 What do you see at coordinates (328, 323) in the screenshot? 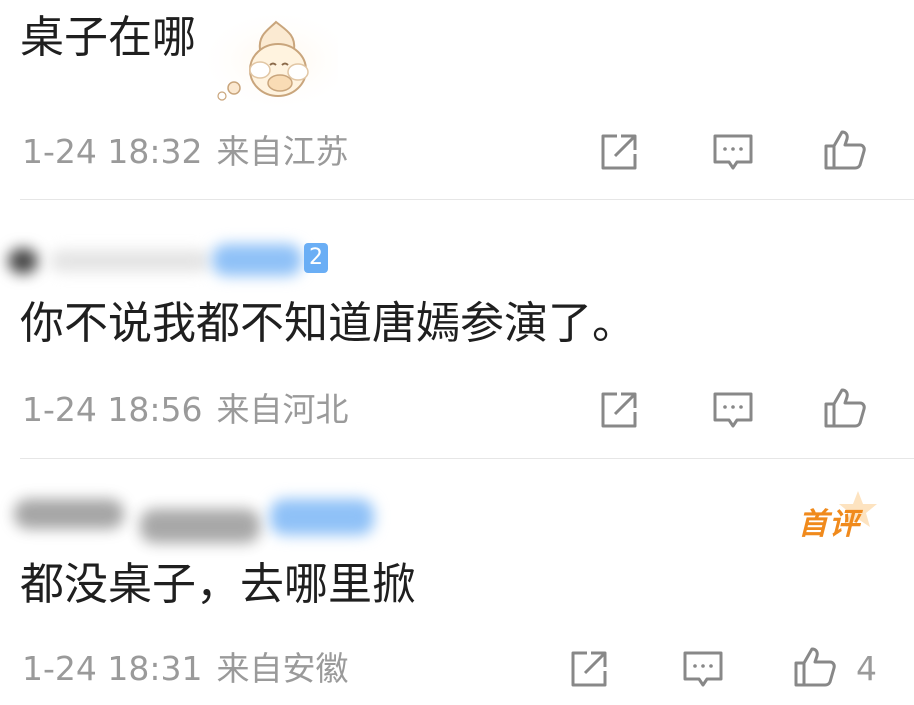
I see `comment-text: 你不说我都不知道唐嫣参演了。` at bounding box center [328, 323].